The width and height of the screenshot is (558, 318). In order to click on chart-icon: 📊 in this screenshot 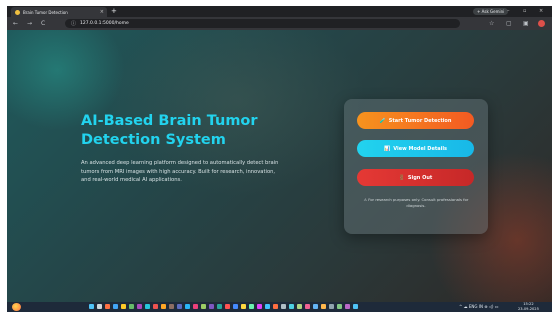, I will do `click(387, 148)`.